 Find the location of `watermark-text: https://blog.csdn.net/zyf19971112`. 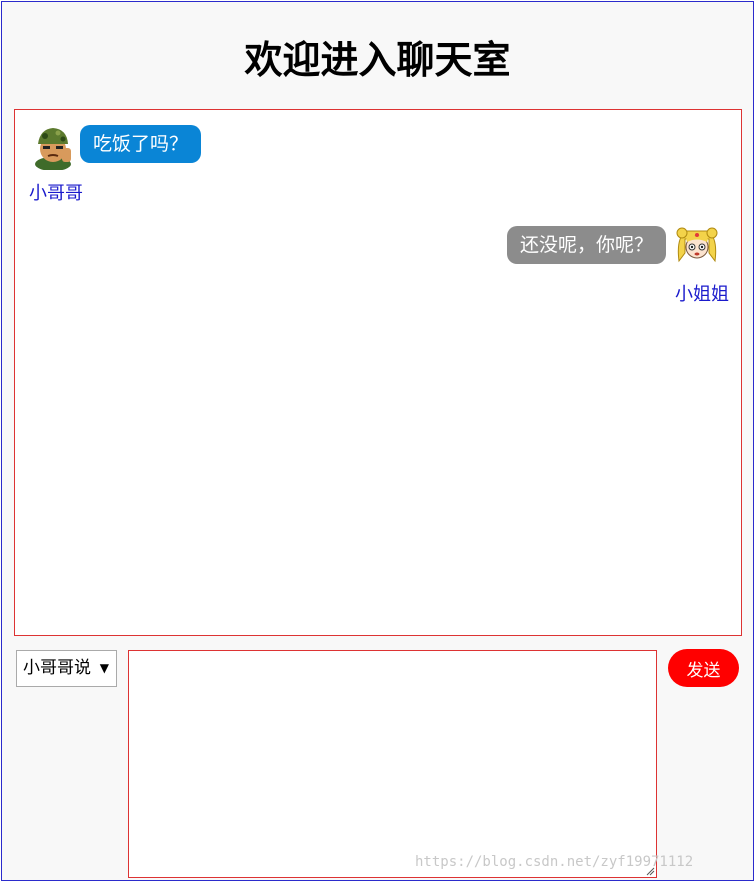

watermark-text: https://blog.csdn.net/zyf19971112 is located at coordinates (554, 862).